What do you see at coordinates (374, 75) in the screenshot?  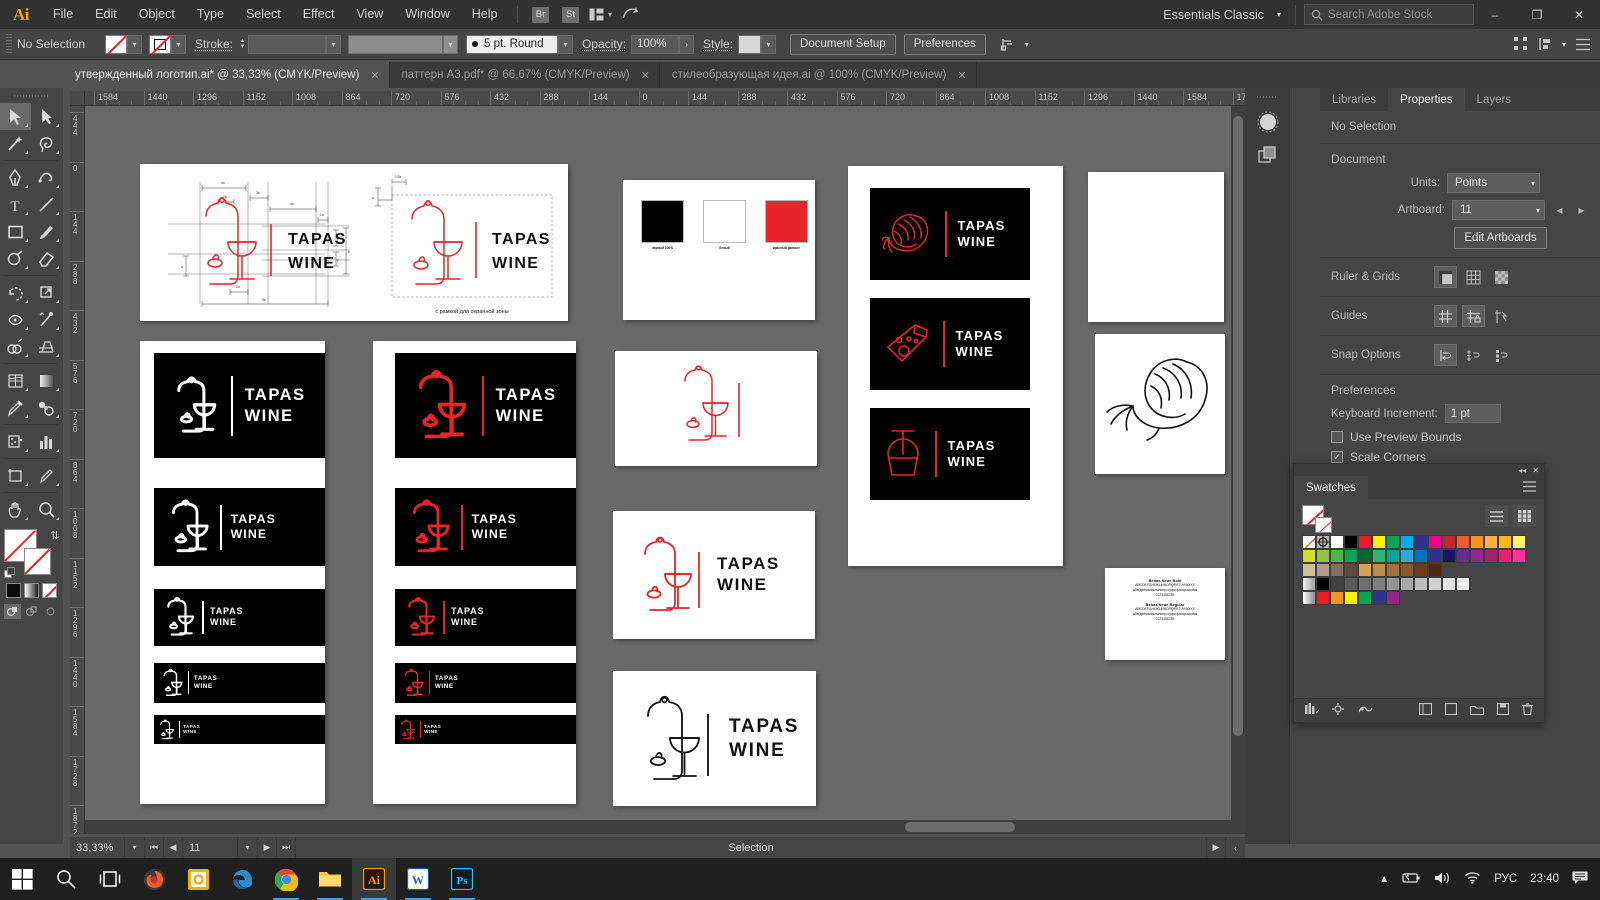 I see `close-icon: ✕` at bounding box center [374, 75].